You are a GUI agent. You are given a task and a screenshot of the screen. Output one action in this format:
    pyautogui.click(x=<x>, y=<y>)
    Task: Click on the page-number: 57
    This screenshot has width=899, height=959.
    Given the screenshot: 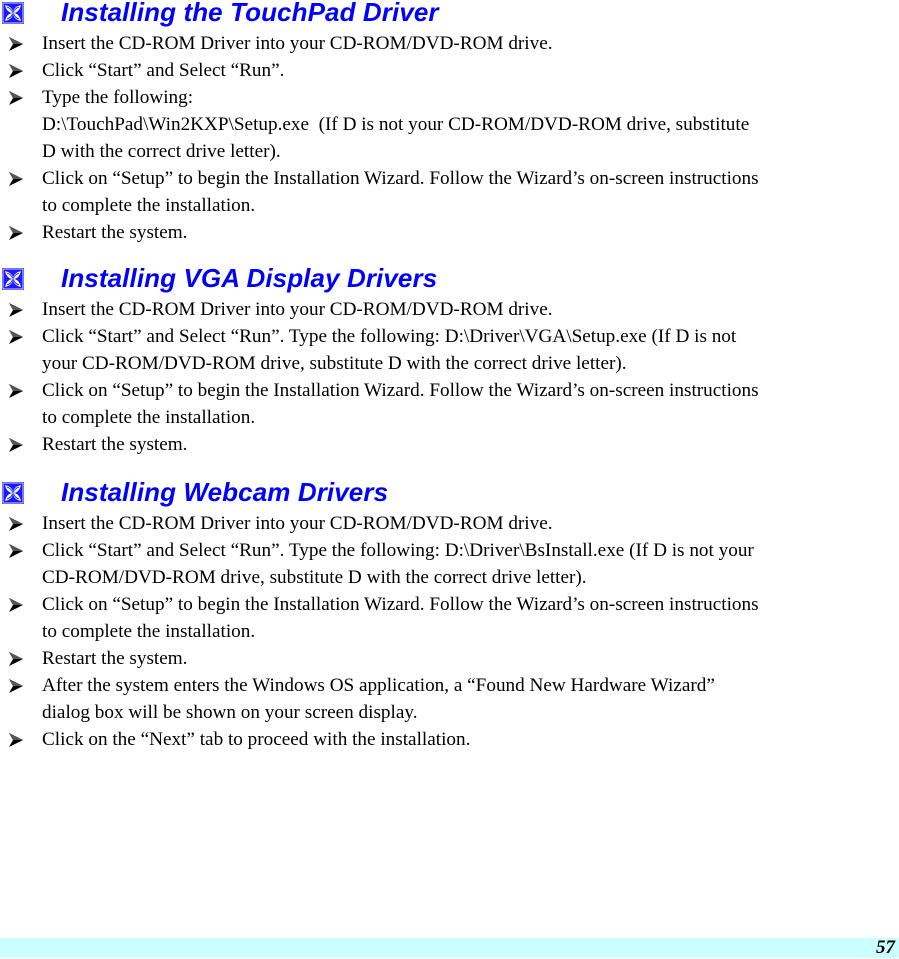 What is the action you would take?
    pyautogui.click(x=885, y=947)
    